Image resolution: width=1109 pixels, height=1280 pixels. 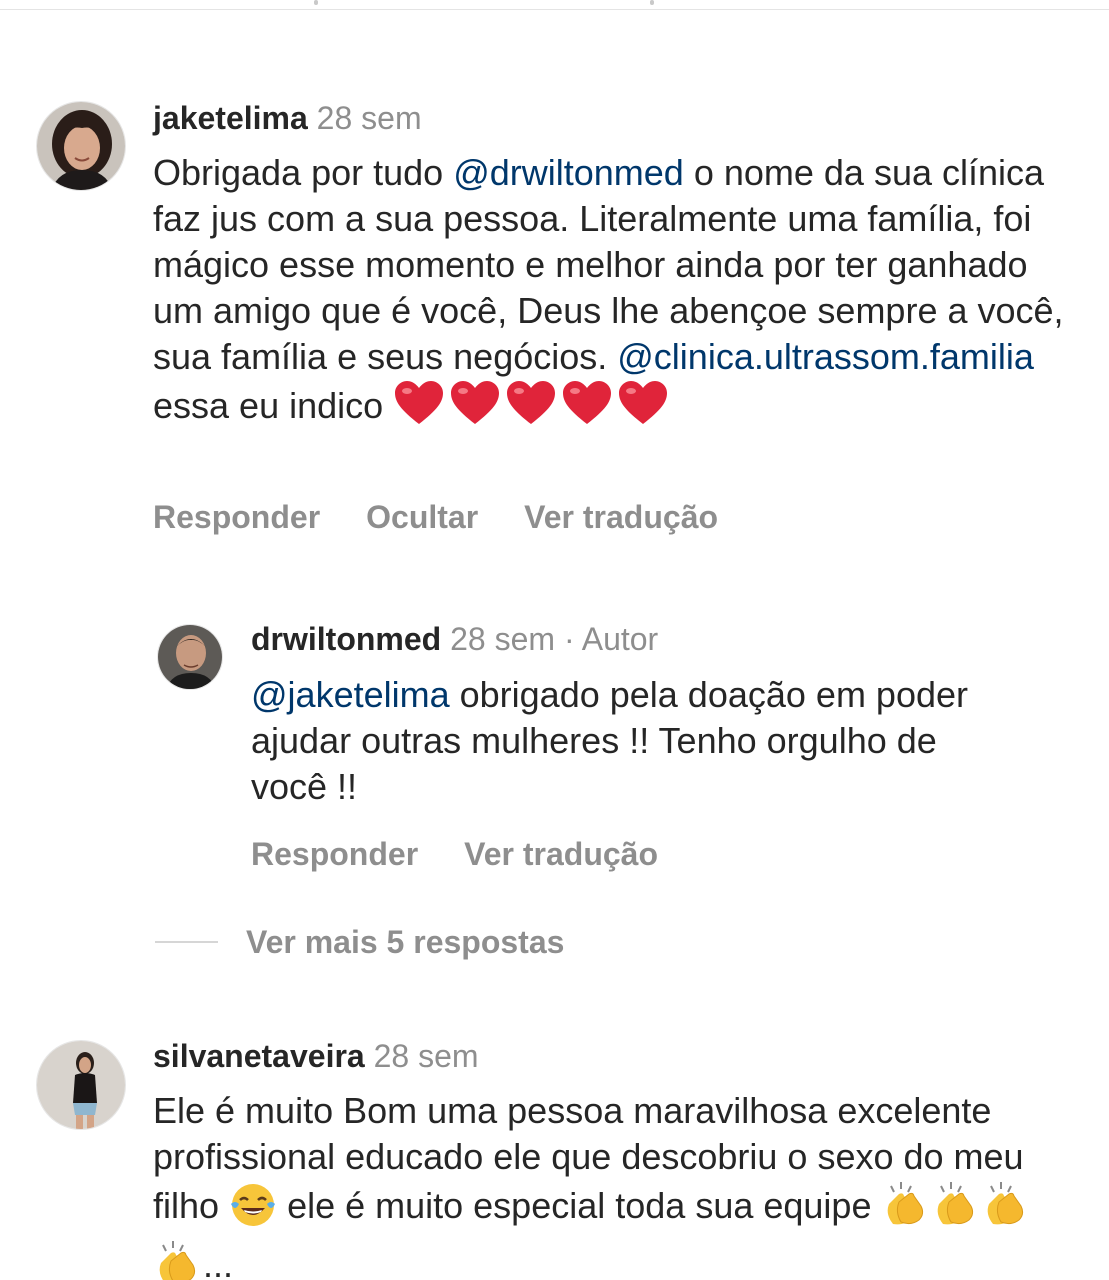 I want to click on username: jaketelima, so click(x=230, y=118).